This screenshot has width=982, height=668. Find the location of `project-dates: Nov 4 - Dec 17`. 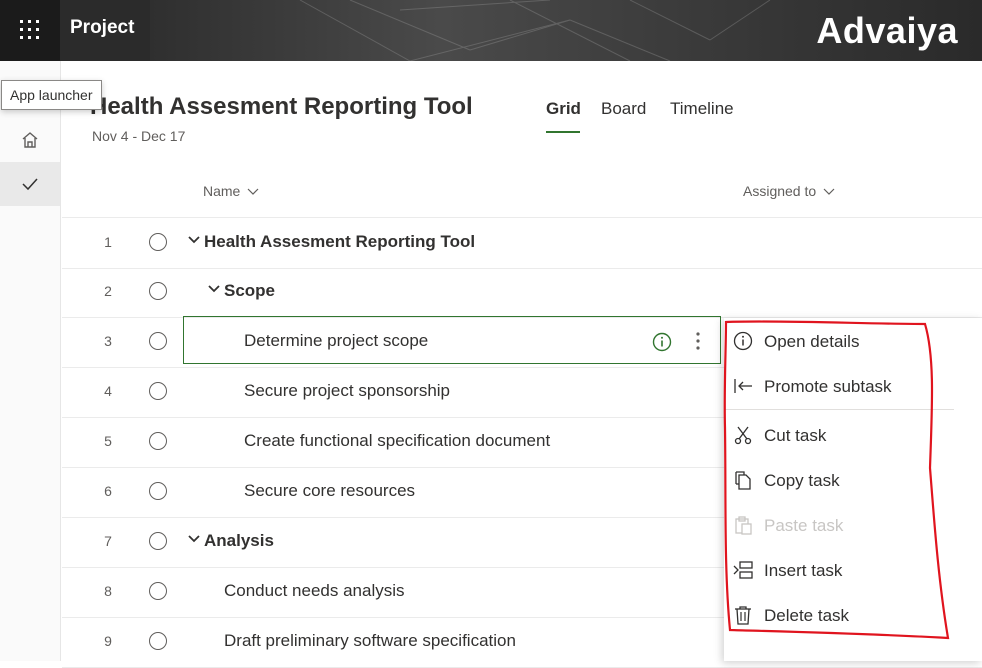

project-dates: Nov 4 - Dec 17 is located at coordinates (139, 136).